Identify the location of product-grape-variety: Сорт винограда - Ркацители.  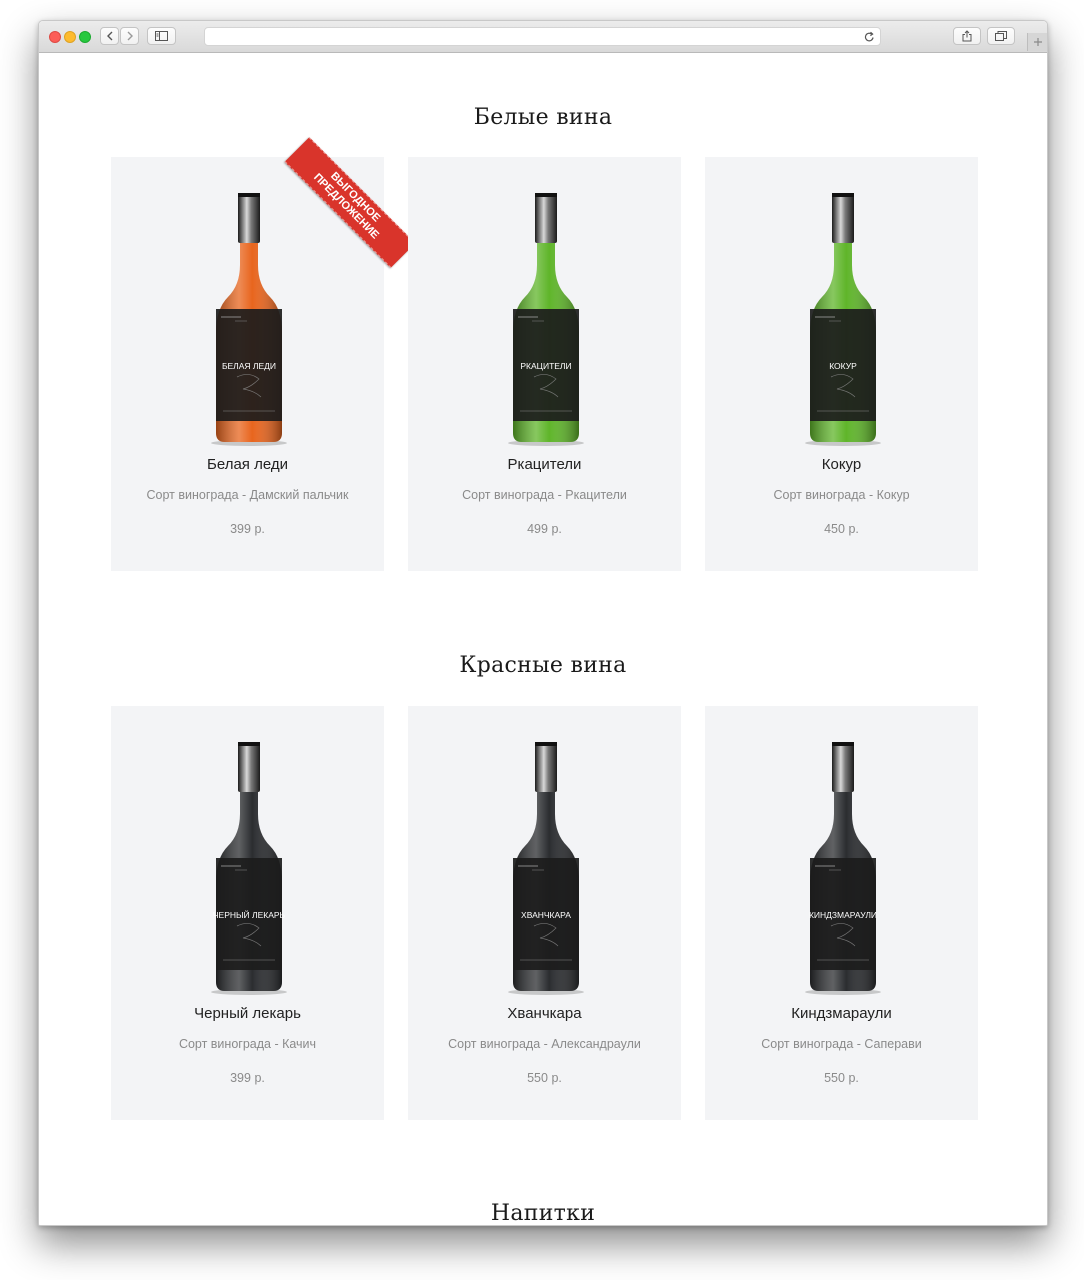
(544, 495).